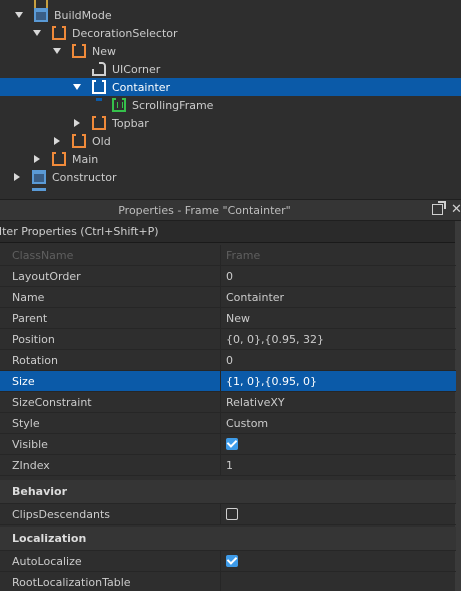 This screenshot has height=591, width=461. I want to click on property-row-clipsdescendants: ClipsDescendants, so click(228, 514).